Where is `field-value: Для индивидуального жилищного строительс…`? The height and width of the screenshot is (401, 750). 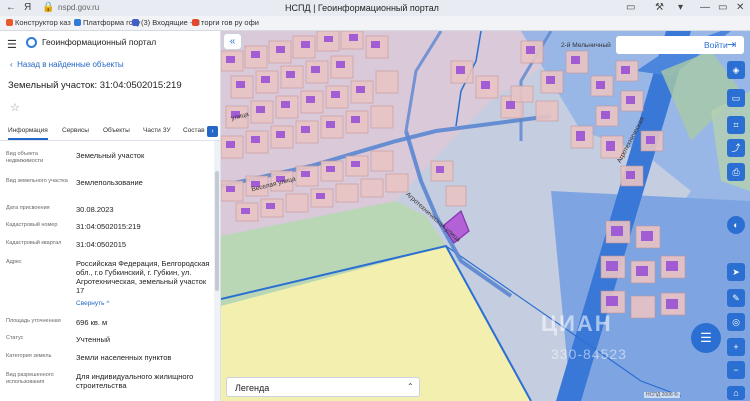
field-value: Для индивидуального жилищного строительс… is located at coordinates (135, 381).